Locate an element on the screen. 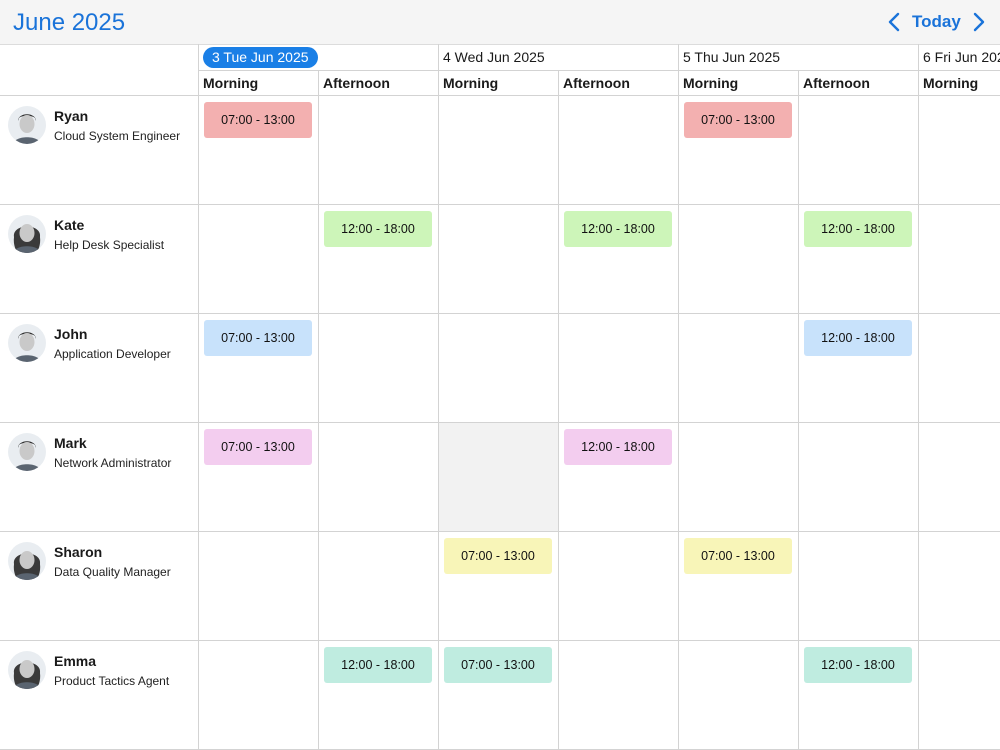  chevron-right-icon is located at coordinates (979, 22).